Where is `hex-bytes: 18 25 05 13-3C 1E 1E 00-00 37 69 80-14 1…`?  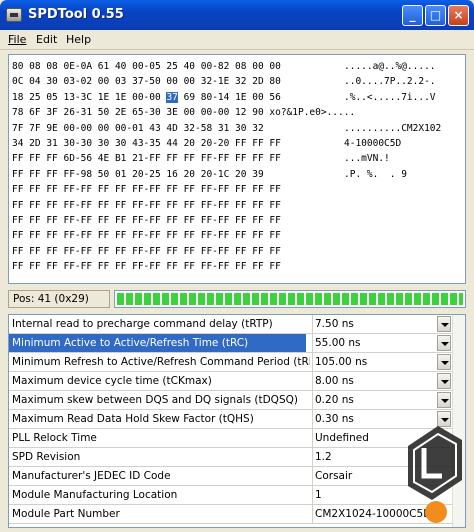
hex-bytes: 18 25 05 13-3C 1E 1E 00-00 37 69 80-14 1… is located at coordinates (178, 97).